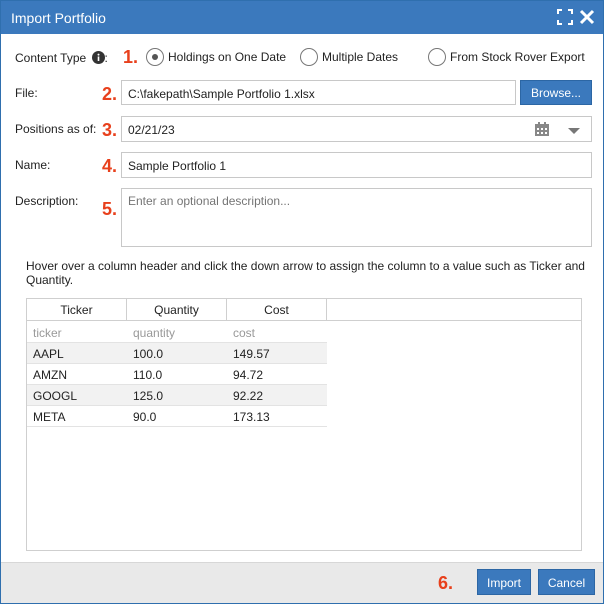 This screenshot has width=604, height=604. I want to click on ticker-cell: AAPL, so click(48, 354).